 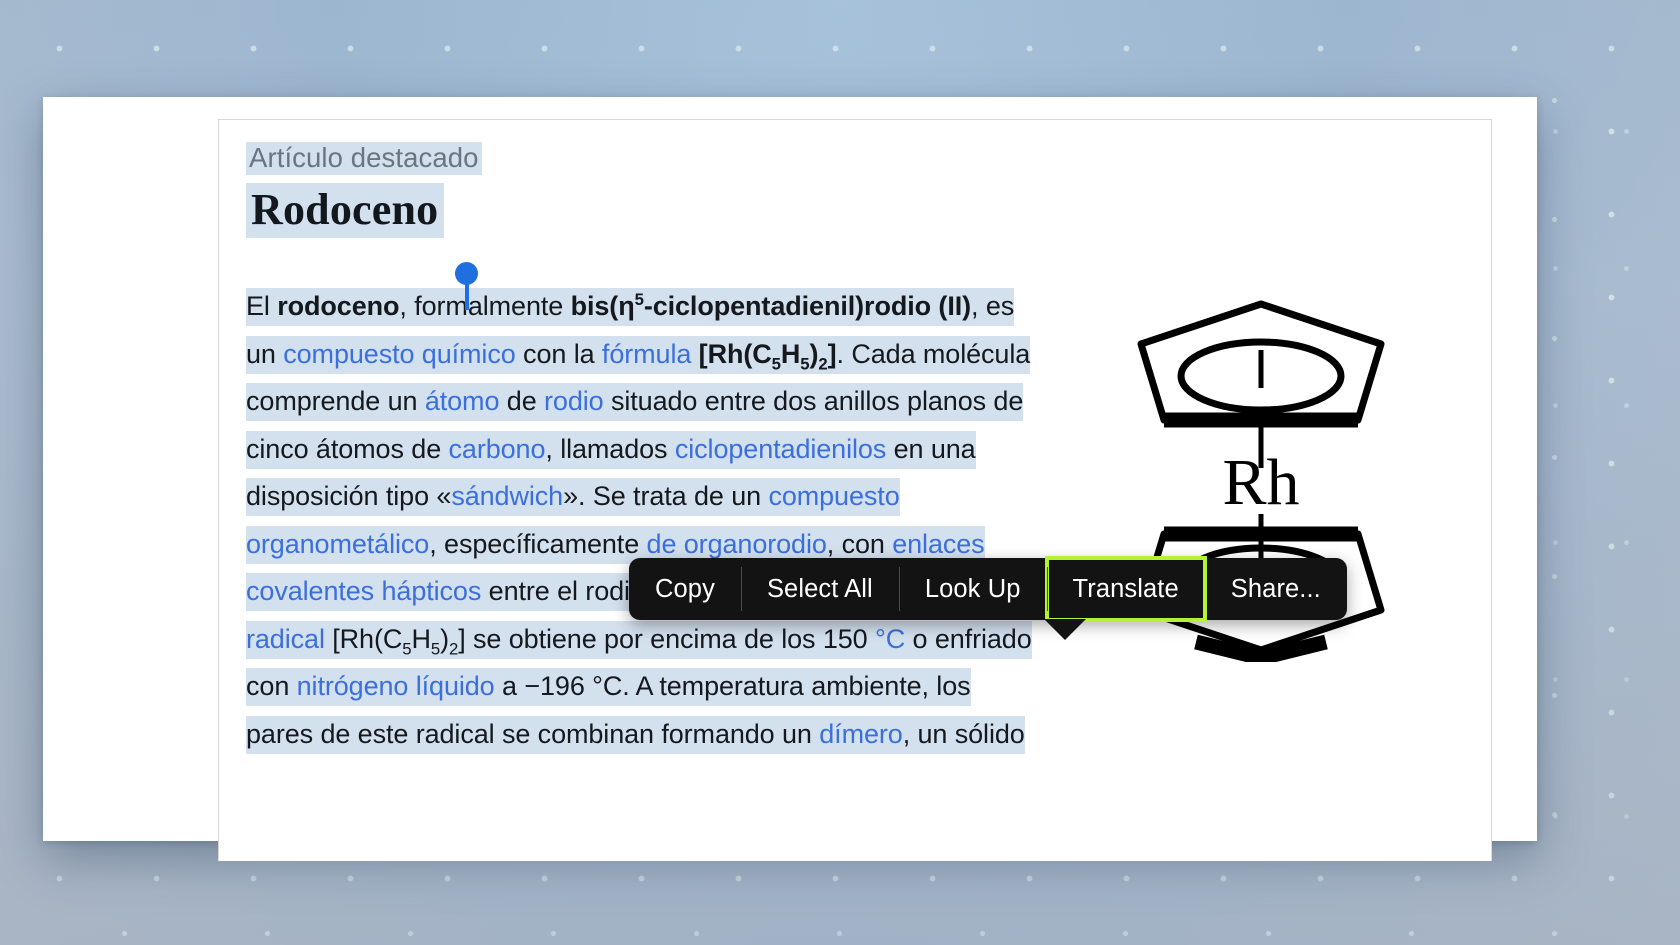 What do you see at coordinates (826, 158) in the screenshot?
I see `article-tagline-row: Artículo destacado` at bounding box center [826, 158].